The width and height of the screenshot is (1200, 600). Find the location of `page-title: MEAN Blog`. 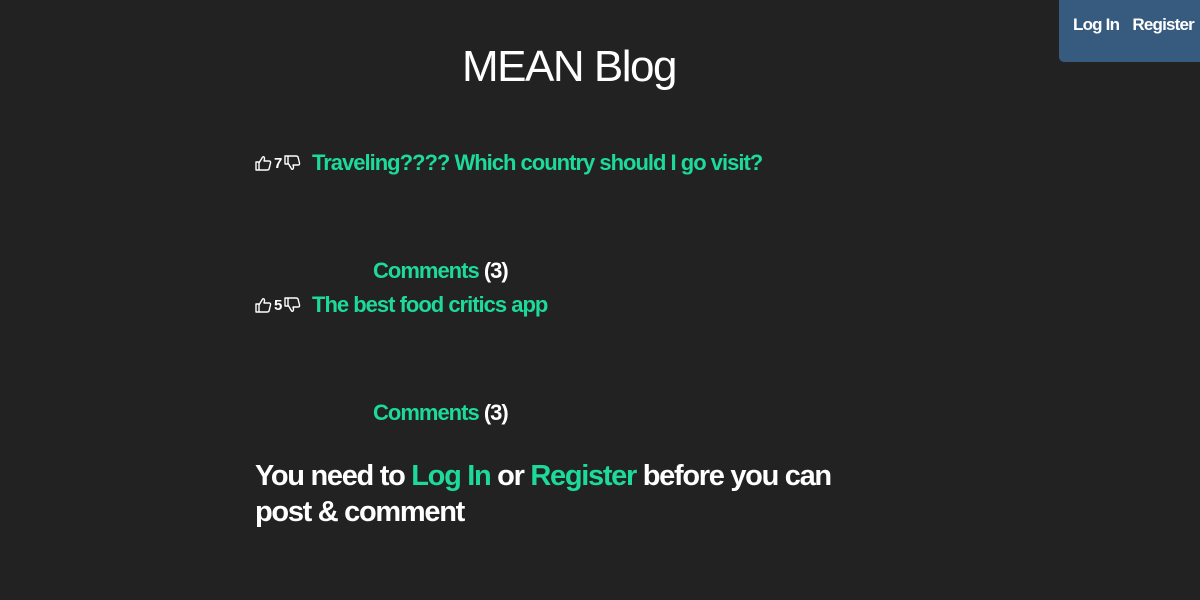

page-title: MEAN Blog is located at coordinates (569, 66).